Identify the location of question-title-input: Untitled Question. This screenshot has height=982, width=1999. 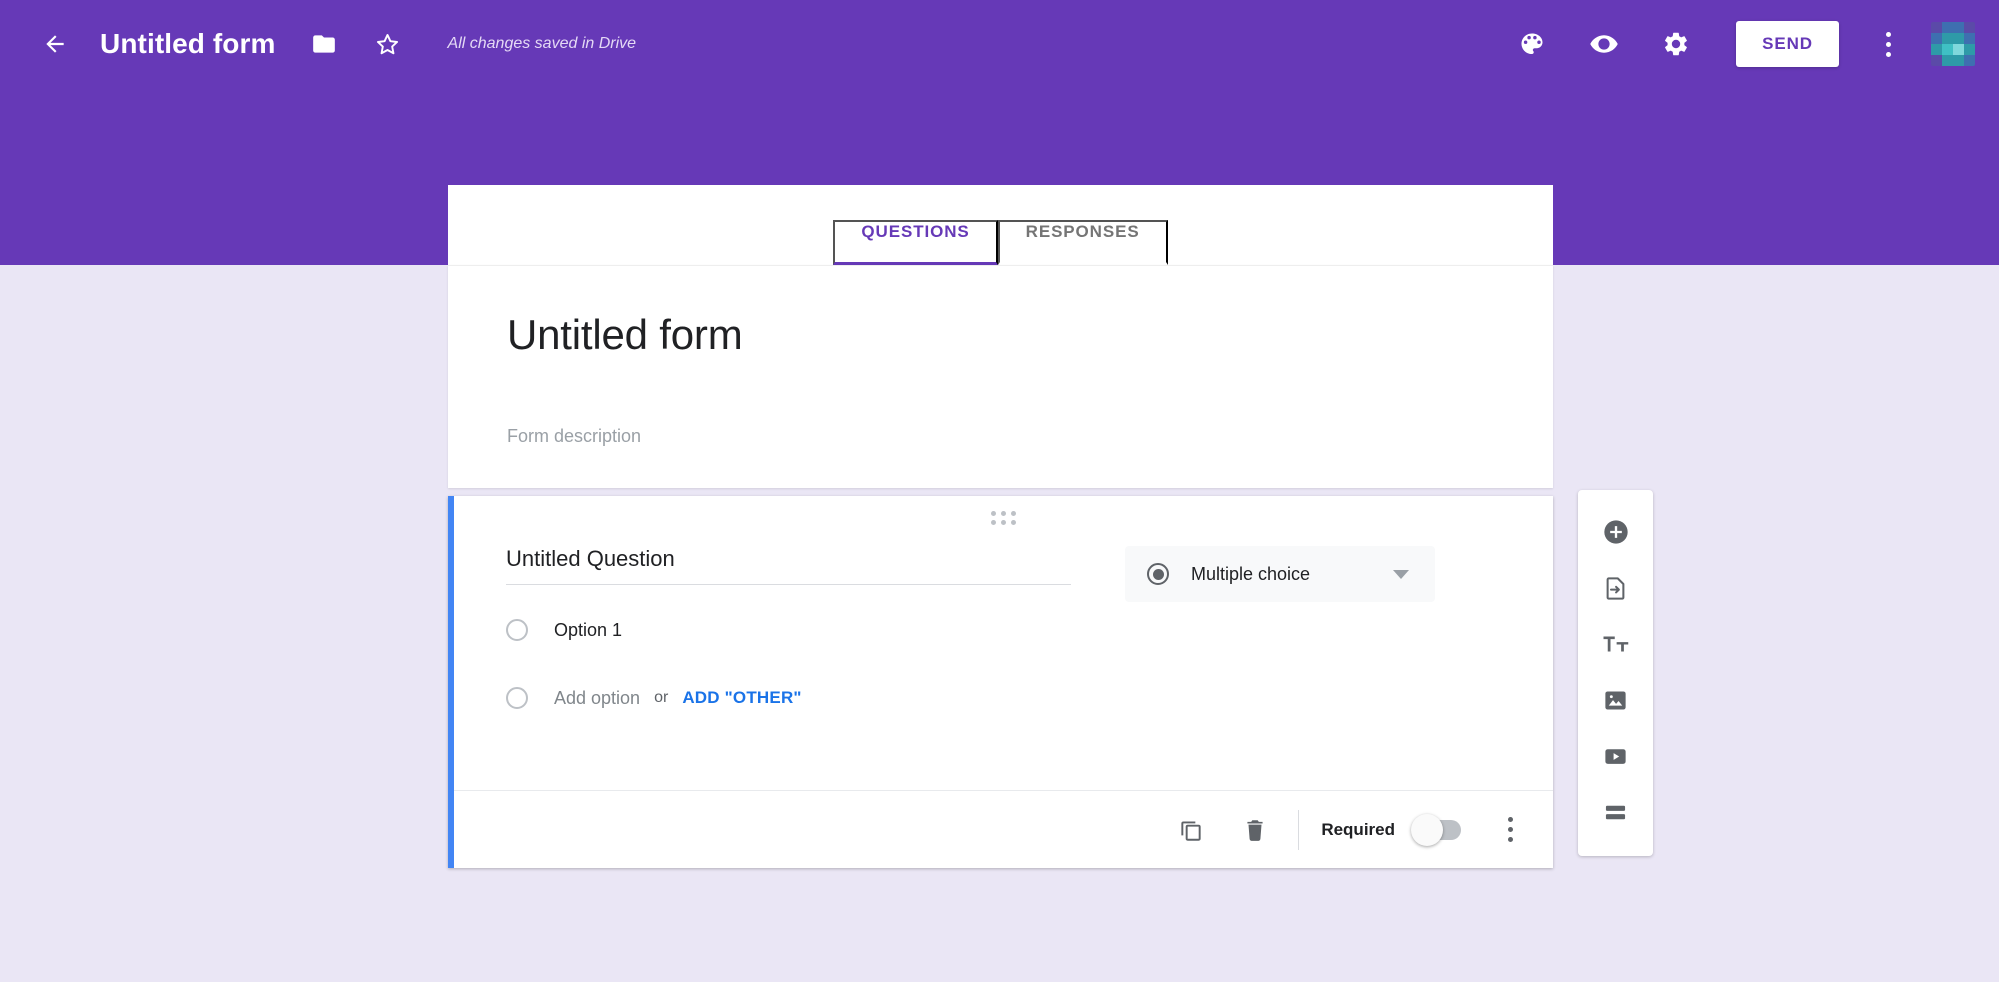
(788, 565).